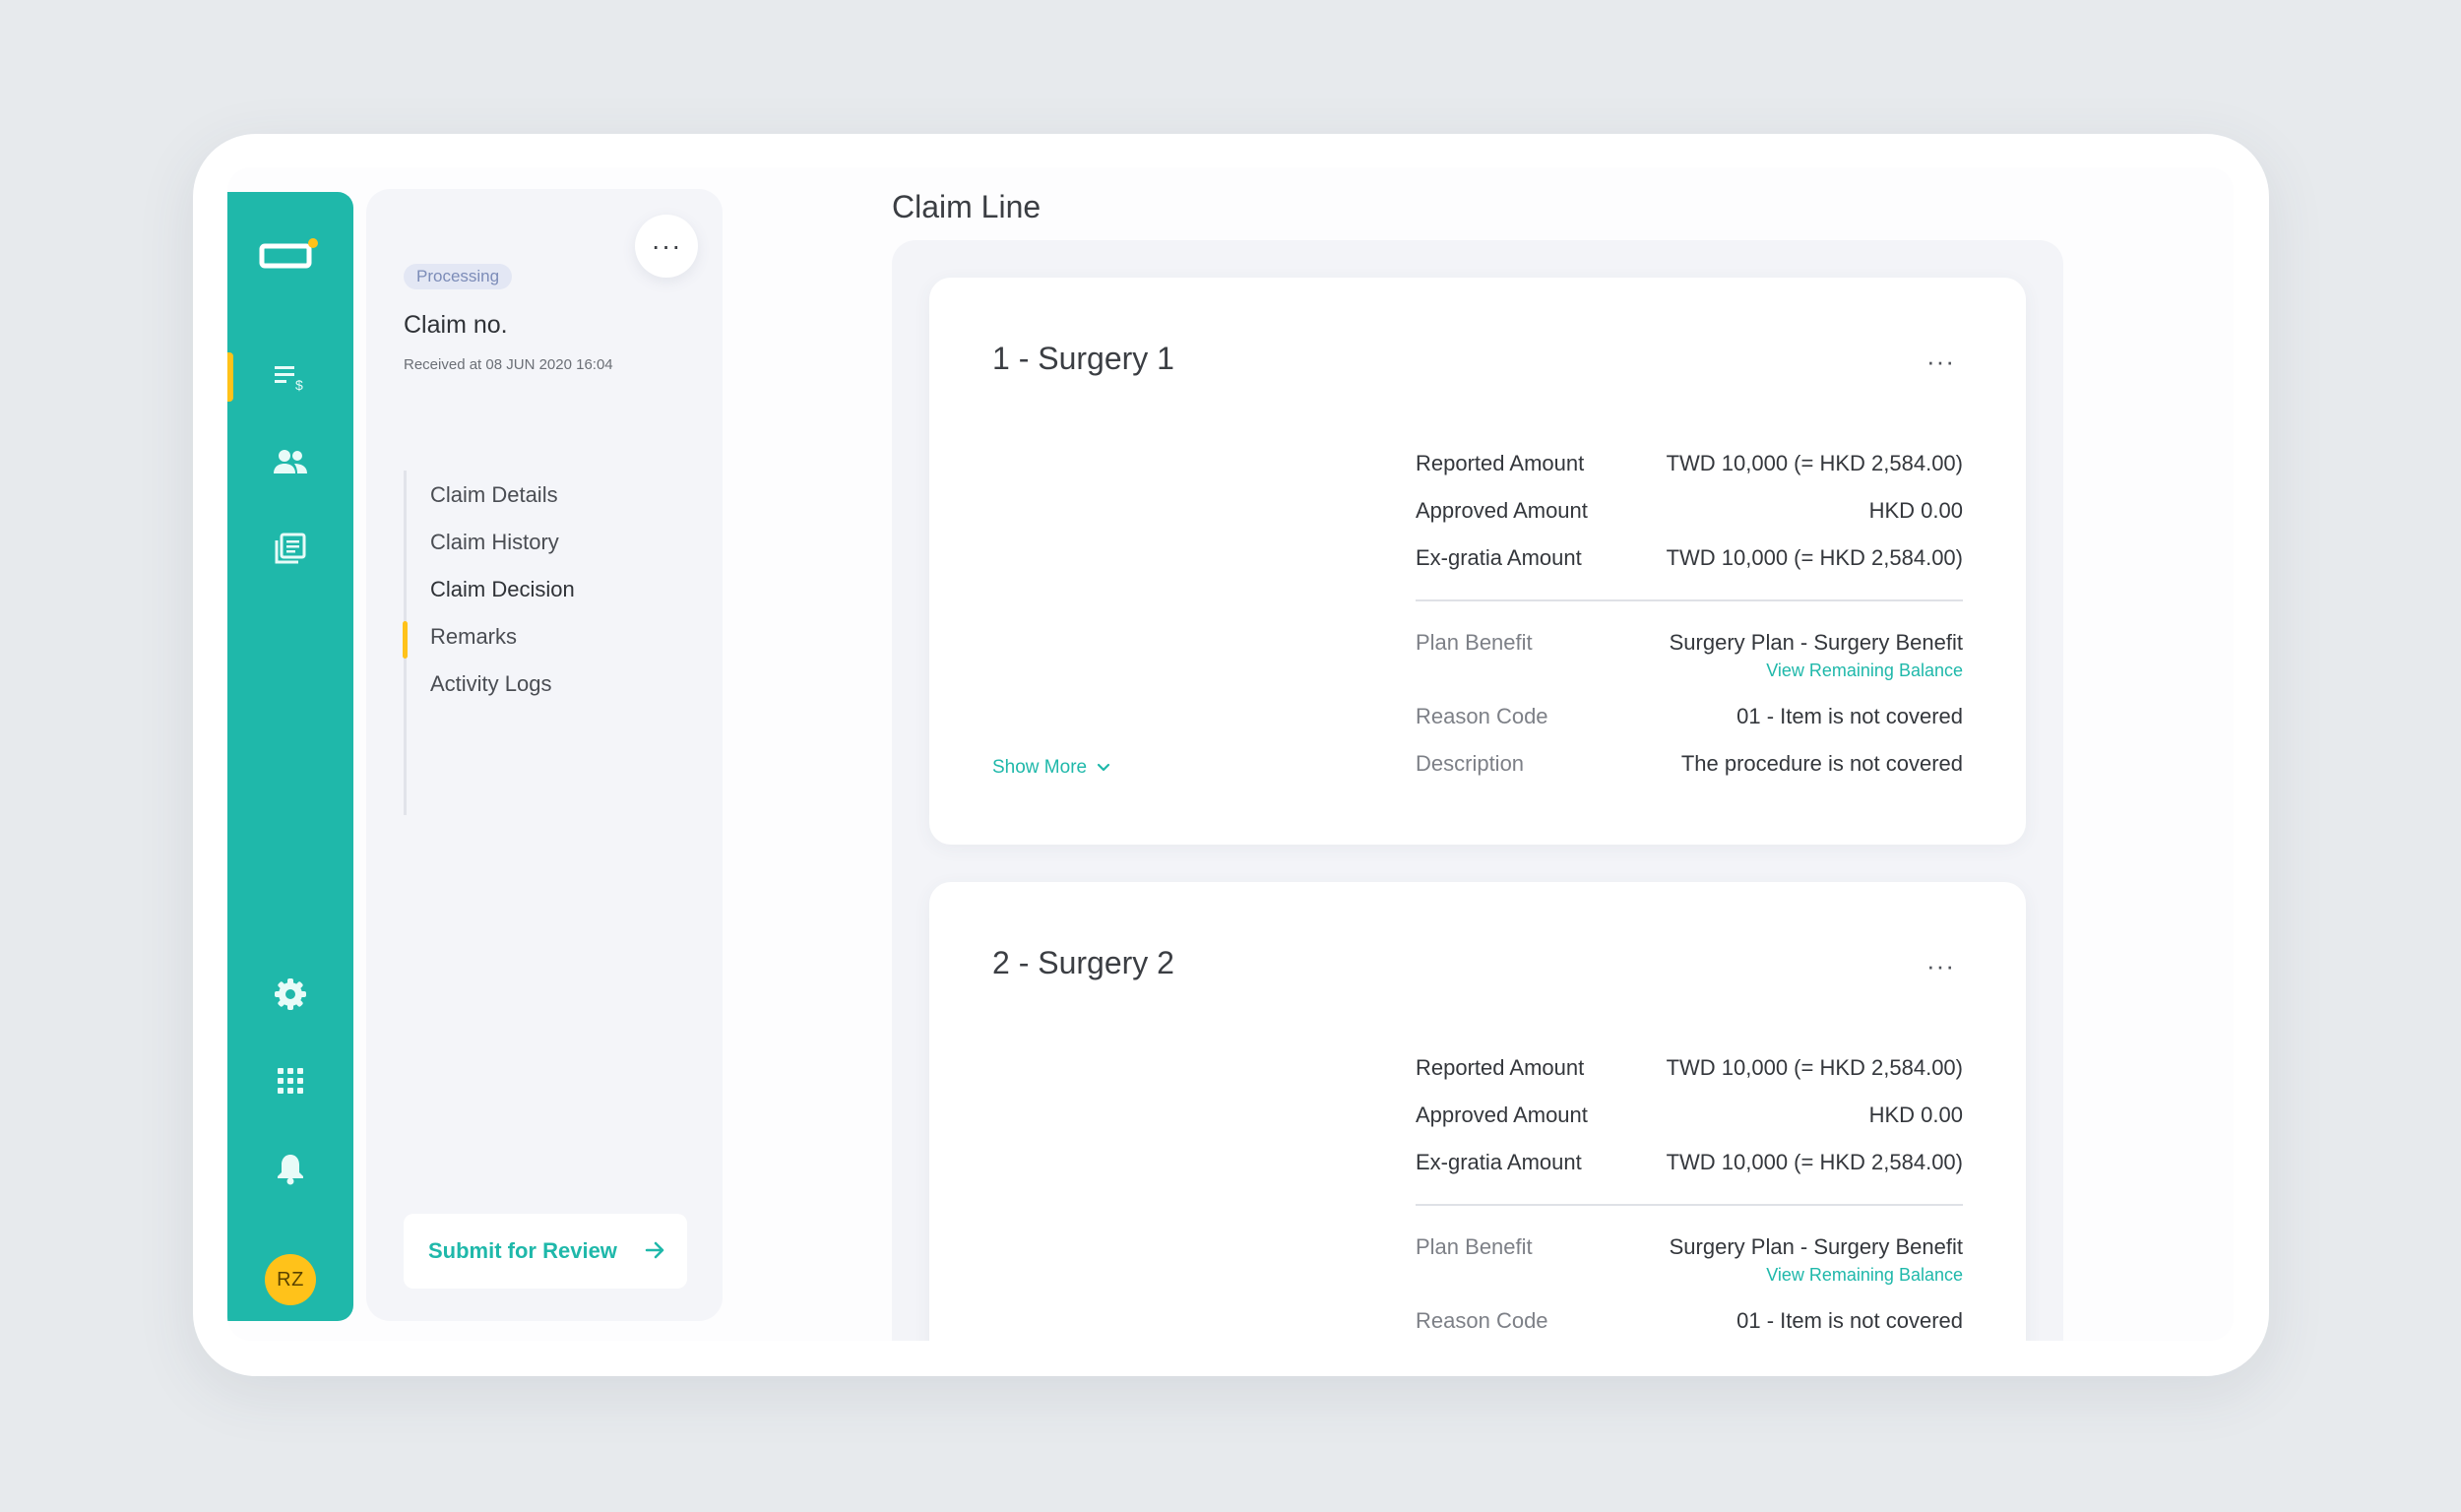  Describe the element at coordinates (522, 1250) in the screenshot. I see `submit-button-label: Submit for Review` at that location.